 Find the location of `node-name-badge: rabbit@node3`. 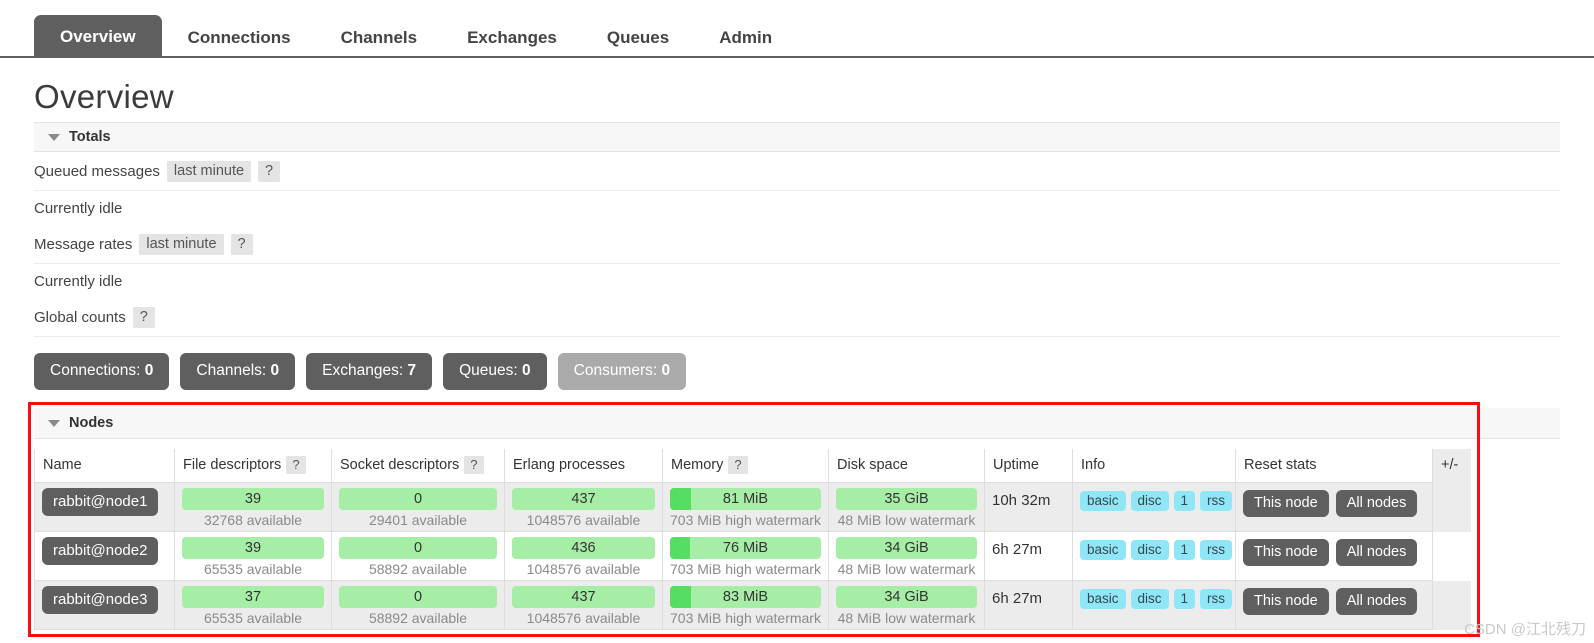

node-name-badge: rabbit@node3 is located at coordinates (100, 600).